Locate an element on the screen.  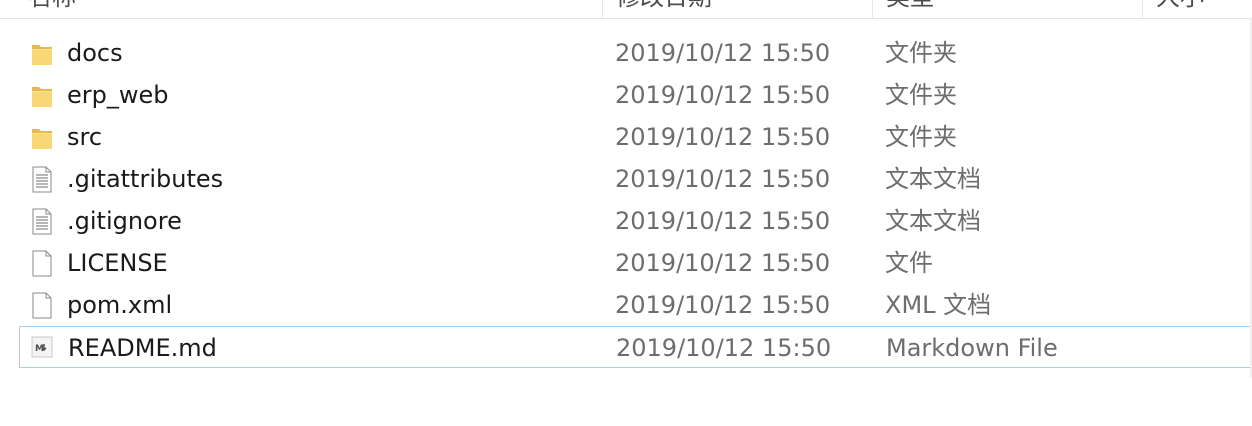
file-row-erp-web: erp_web 2019/10/12 15:50 文件夹 is located at coordinates (635, 95).